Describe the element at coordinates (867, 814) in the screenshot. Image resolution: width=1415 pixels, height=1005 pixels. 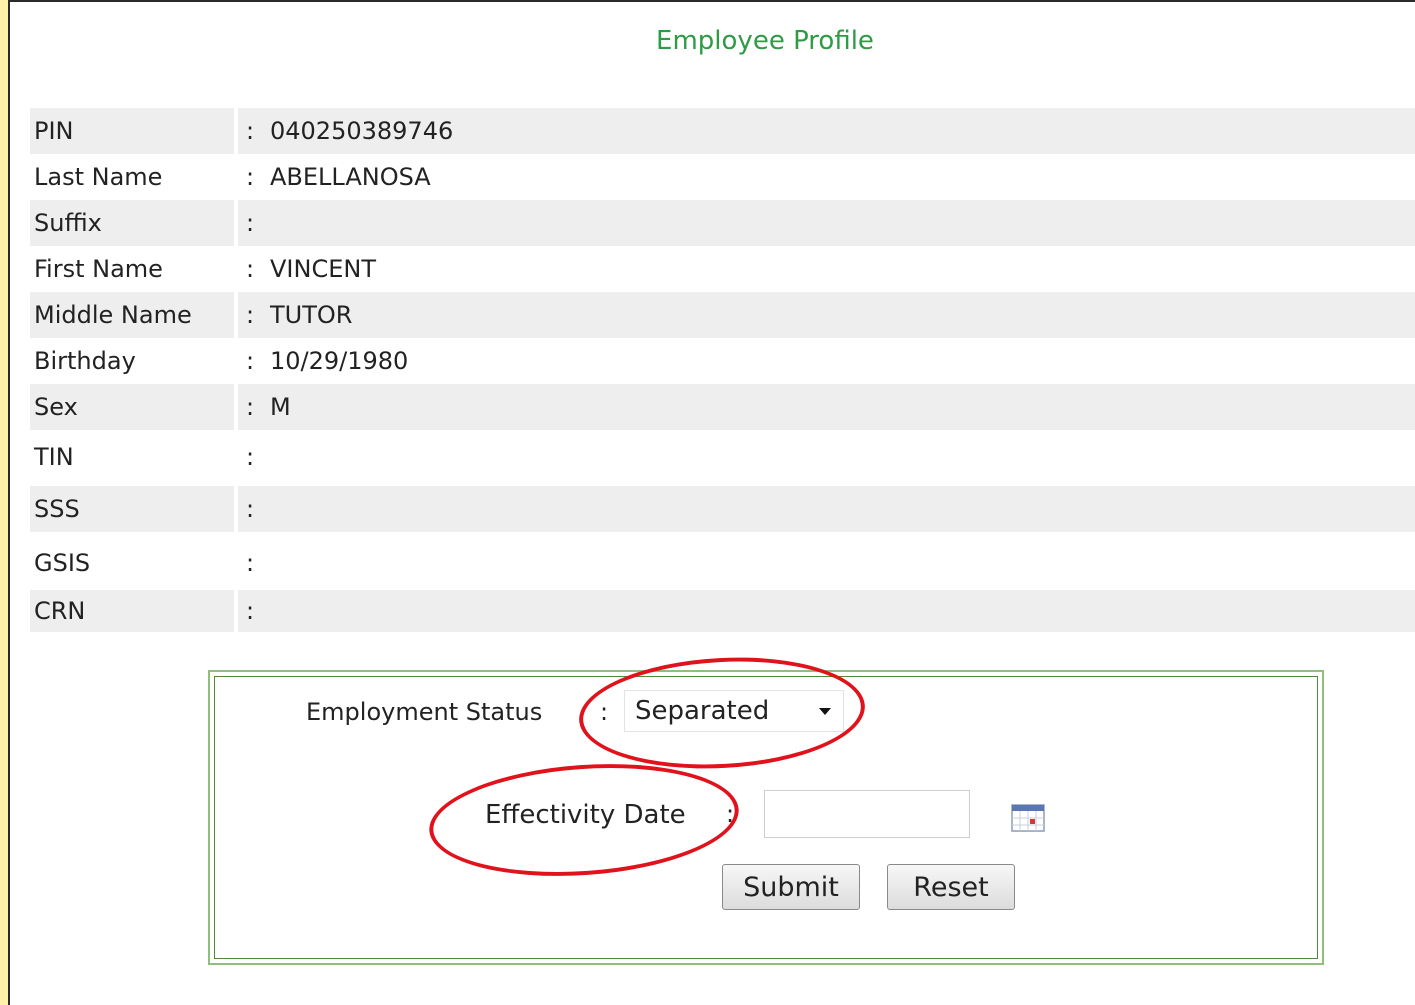
I see `effectivity-date-input` at that location.